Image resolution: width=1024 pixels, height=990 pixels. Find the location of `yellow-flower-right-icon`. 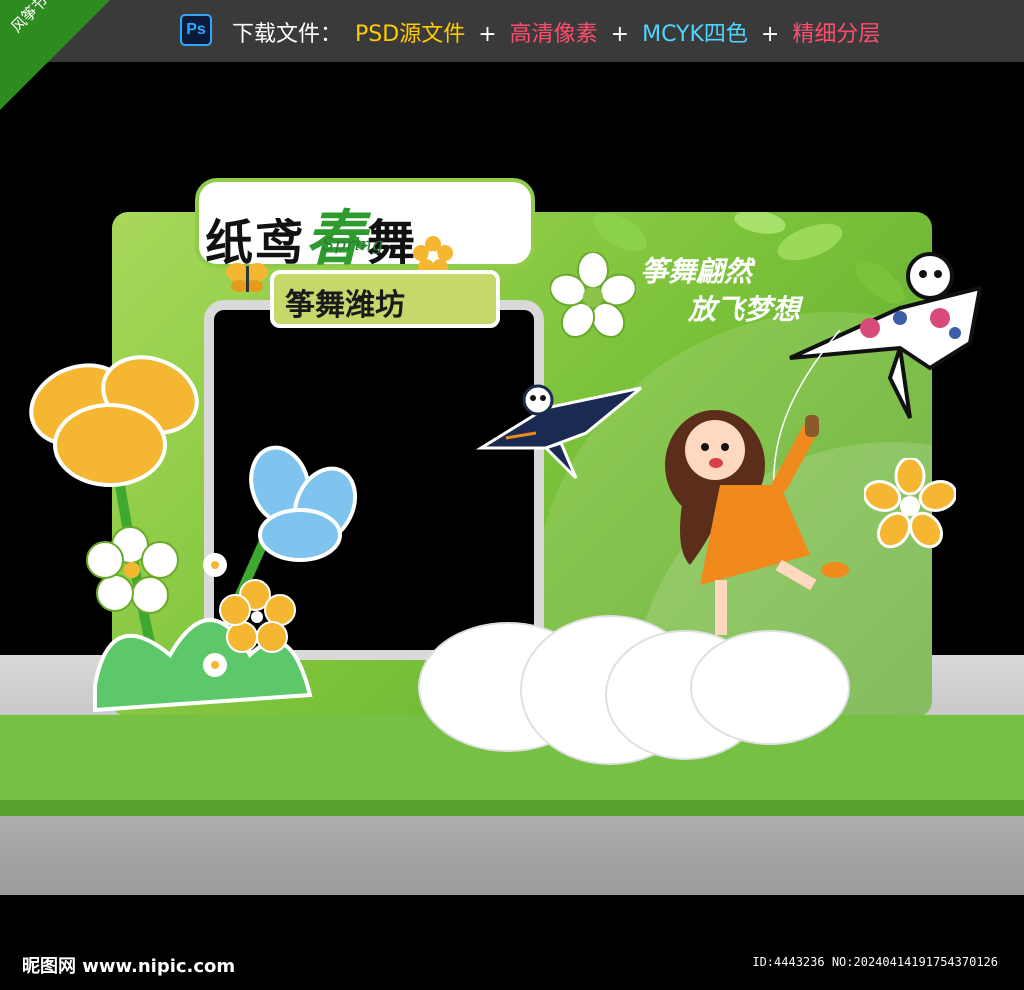

yellow-flower-right-icon is located at coordinates (910, 503).